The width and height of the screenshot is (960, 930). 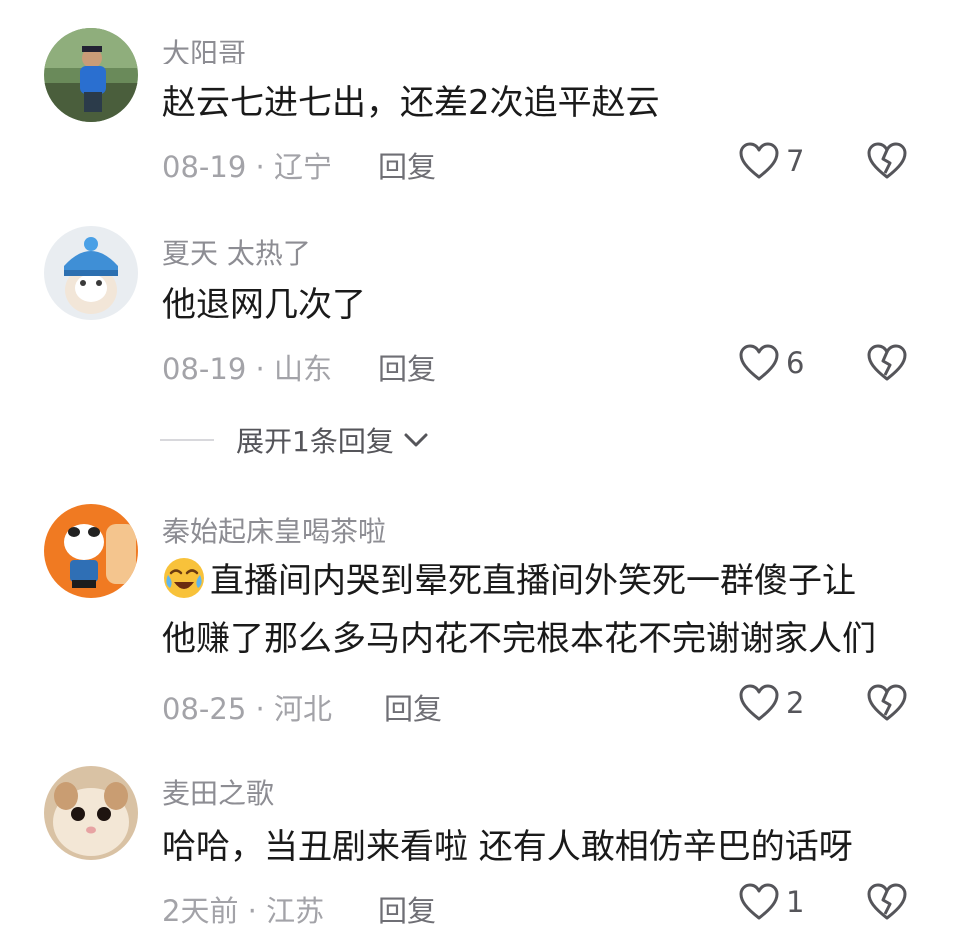 I want to click on comment-text: 哈哈，当丑剧来看啦 还有人敢相仿辛巴的话呀, so click(x=507, y=847).